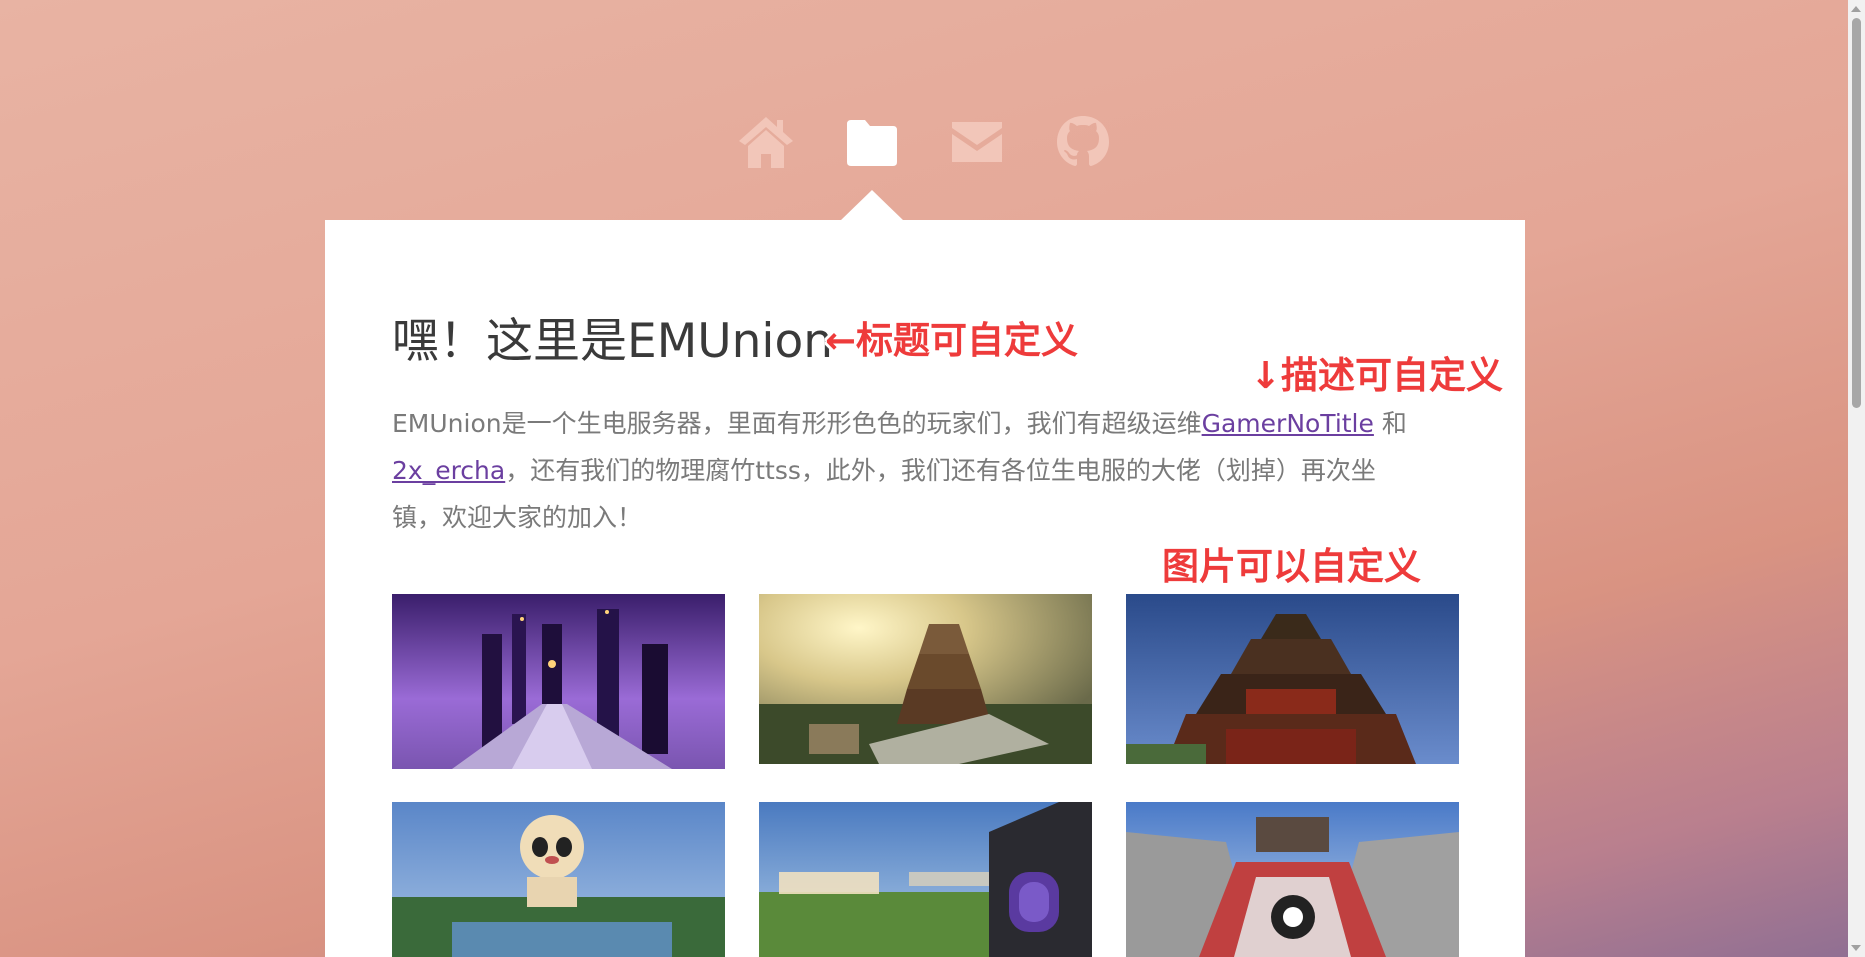 The width and height of the screenshot is (1865, 957). Describe the element at coordinates (872, 142) in the screenshot. I see `folder-icon` at that location.